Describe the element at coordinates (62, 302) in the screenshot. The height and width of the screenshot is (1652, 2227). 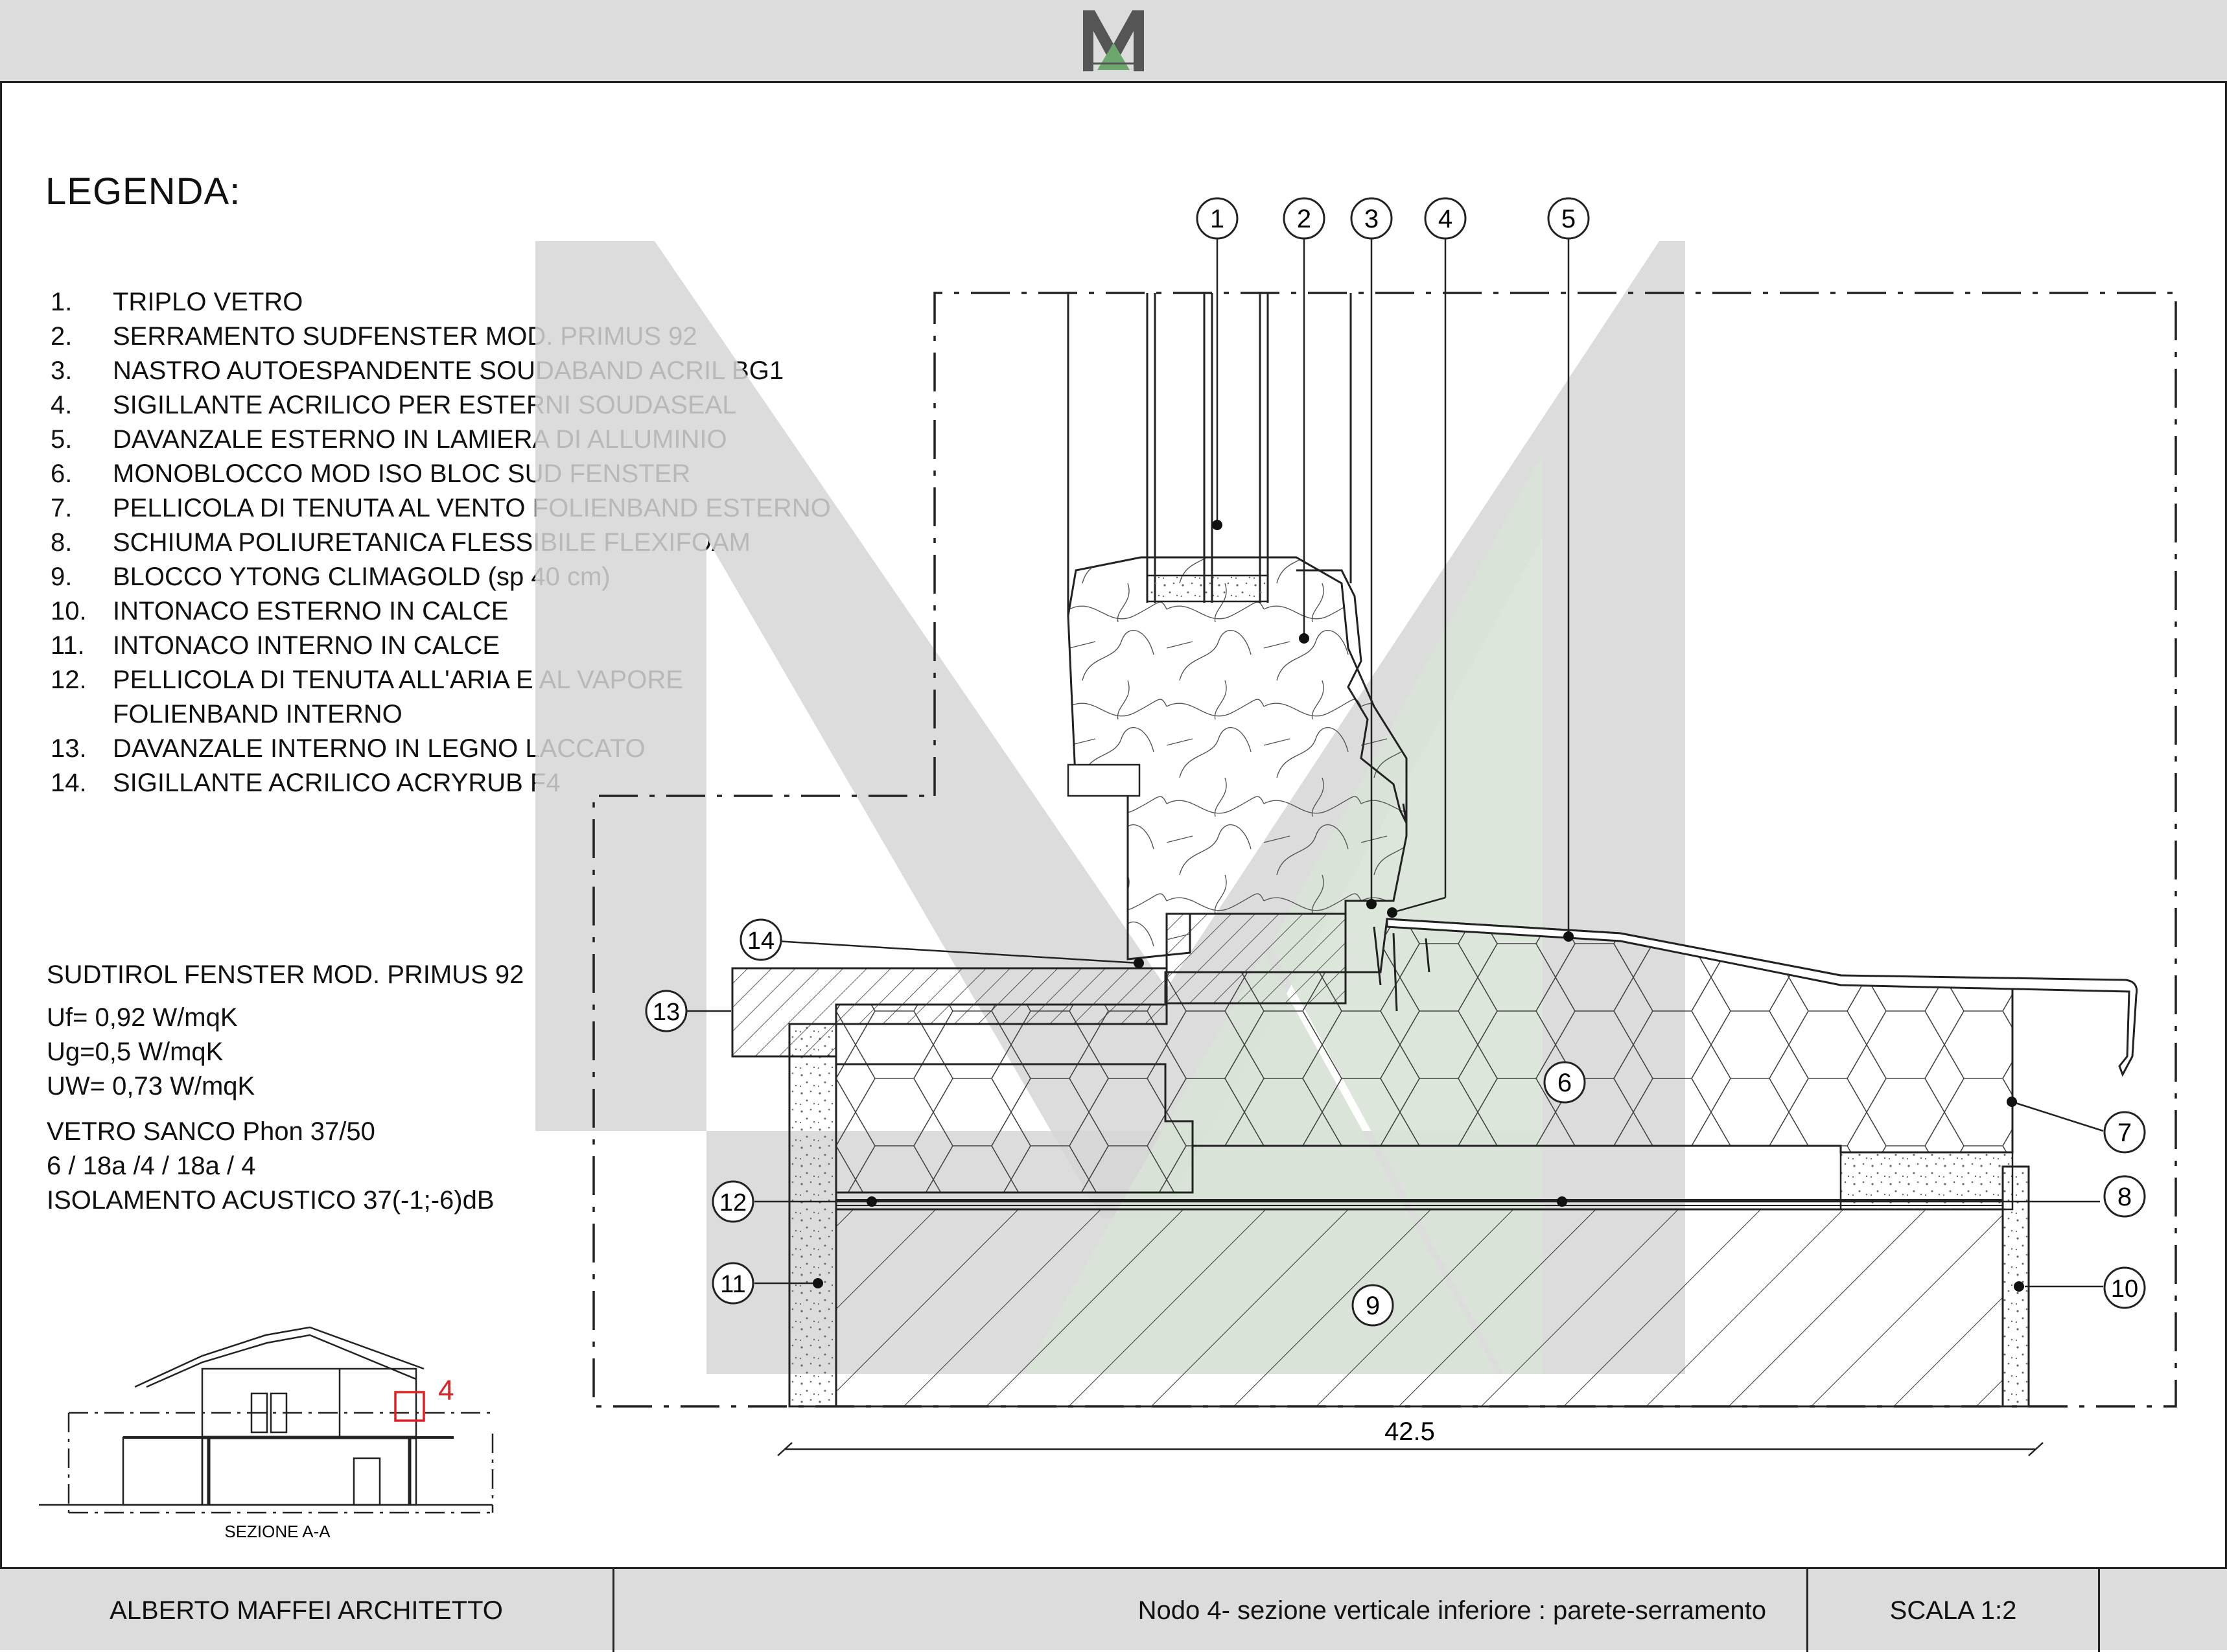
I see `legend-item-number: 1.` at that location.